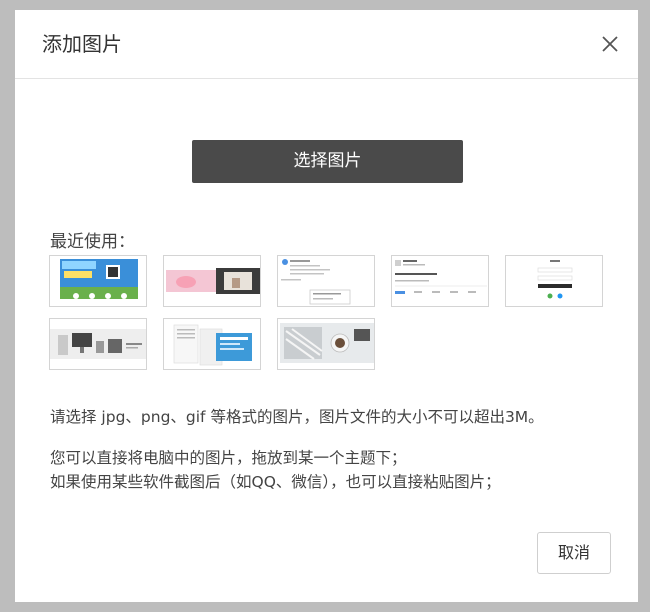  I want to click on thumb-comment-screenshot, so click(440, 281).